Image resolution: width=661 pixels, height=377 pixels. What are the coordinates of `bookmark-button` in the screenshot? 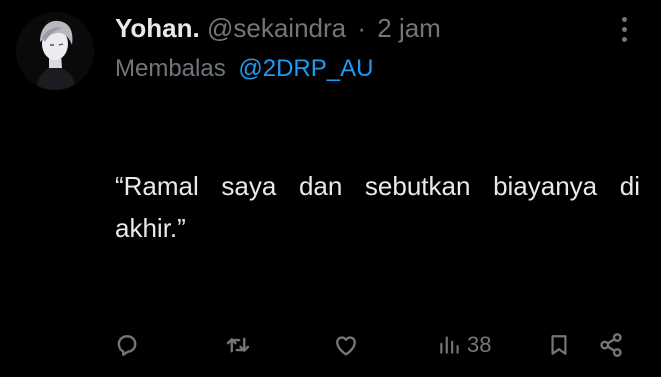 It's located at (559, 345).